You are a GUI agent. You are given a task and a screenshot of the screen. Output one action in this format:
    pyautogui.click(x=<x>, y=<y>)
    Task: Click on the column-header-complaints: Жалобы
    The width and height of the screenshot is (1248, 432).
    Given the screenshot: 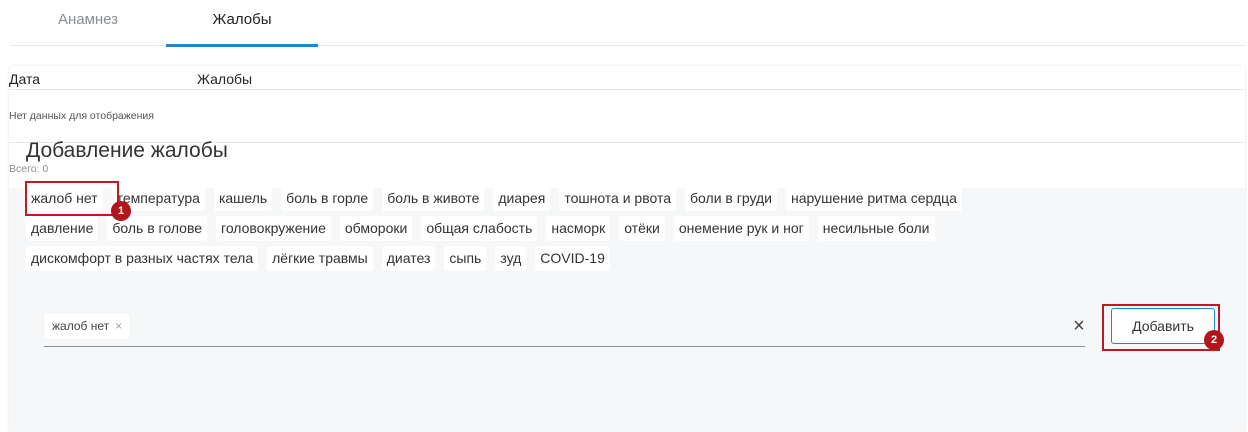 What is the action you would take?
    pyautogui.click(x=224, y=79)
    